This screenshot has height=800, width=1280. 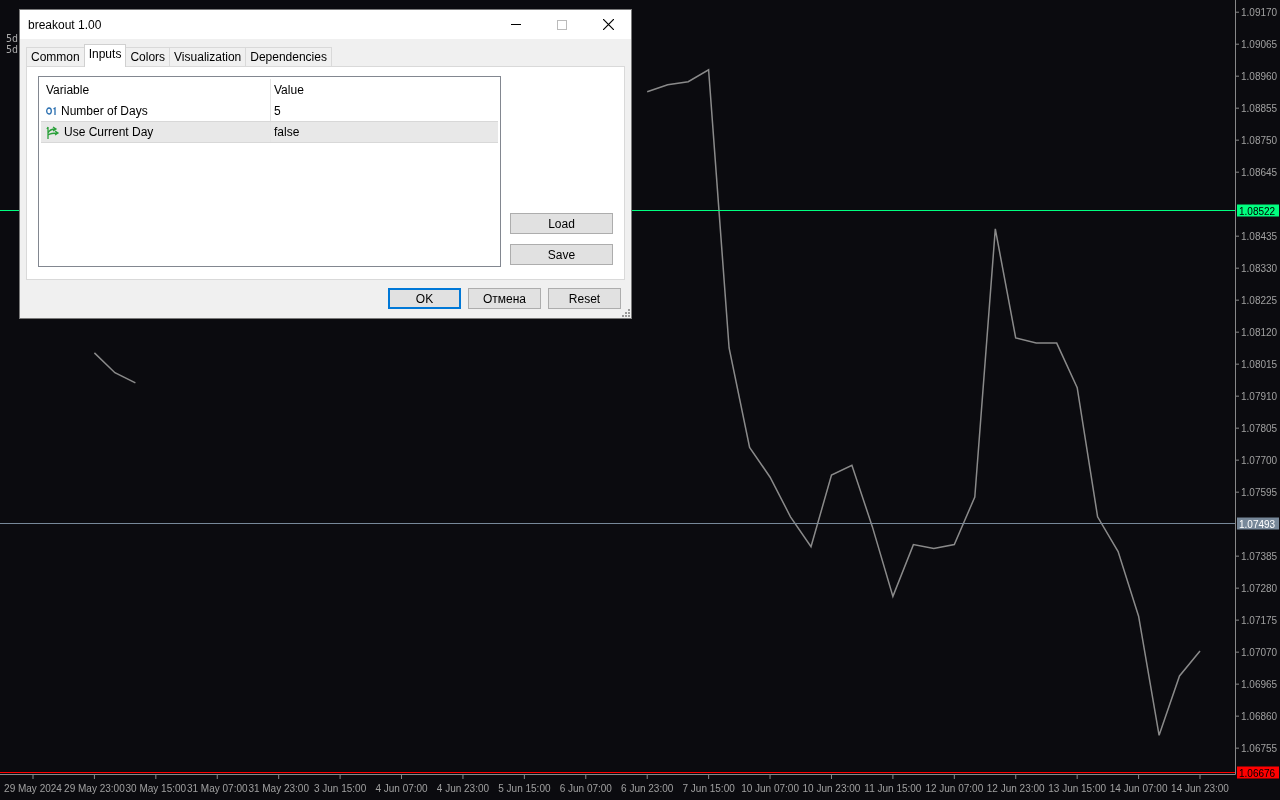 What do you see at coordinates (1259, 653) in the screenshot?
I see `price-axis-label: 1.07070` at bounding box center [1259, 653].